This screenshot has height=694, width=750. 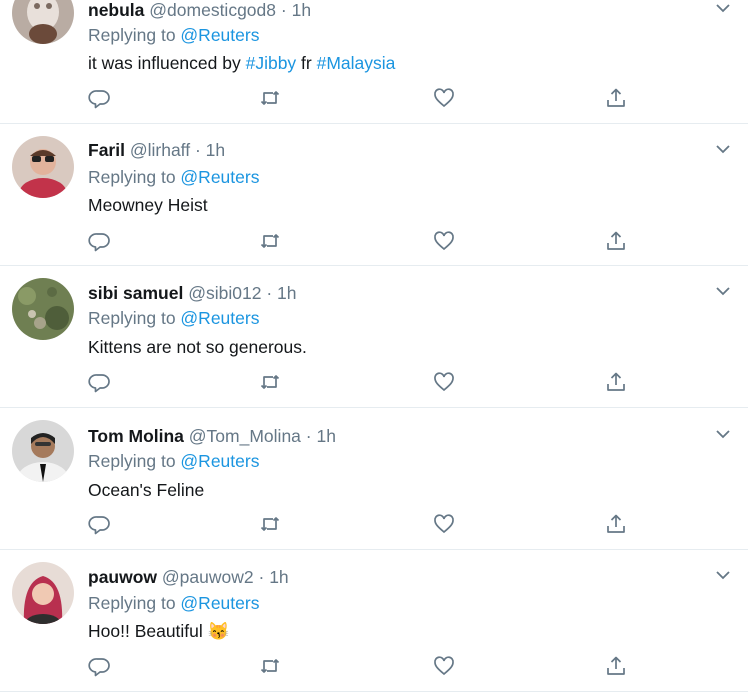 What do you see at coordinates (224, 293) in the screenshot?
I see `author-handle: @sibi012` at bounding box center [224, 293].